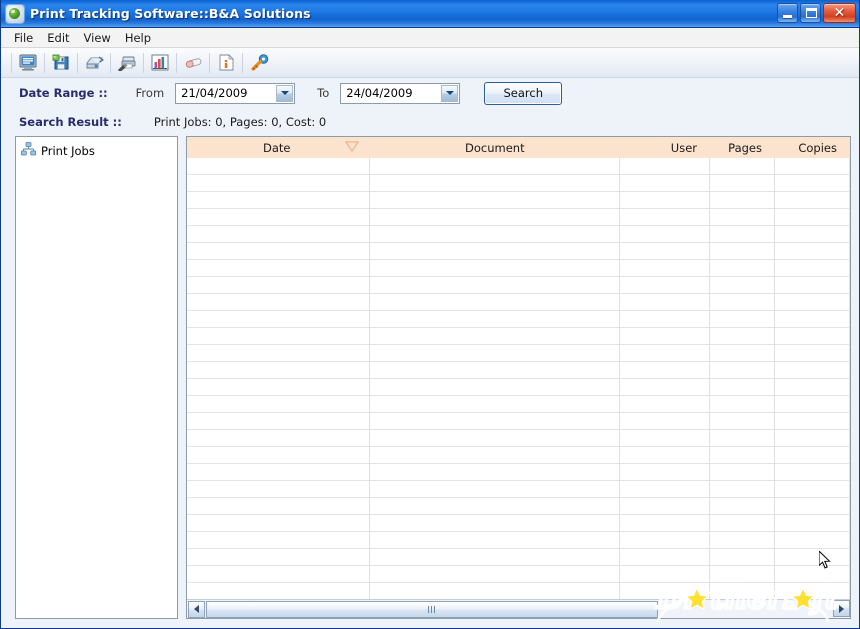  I want to click on from-date-value: 21/04/2009, so click(214, 93).